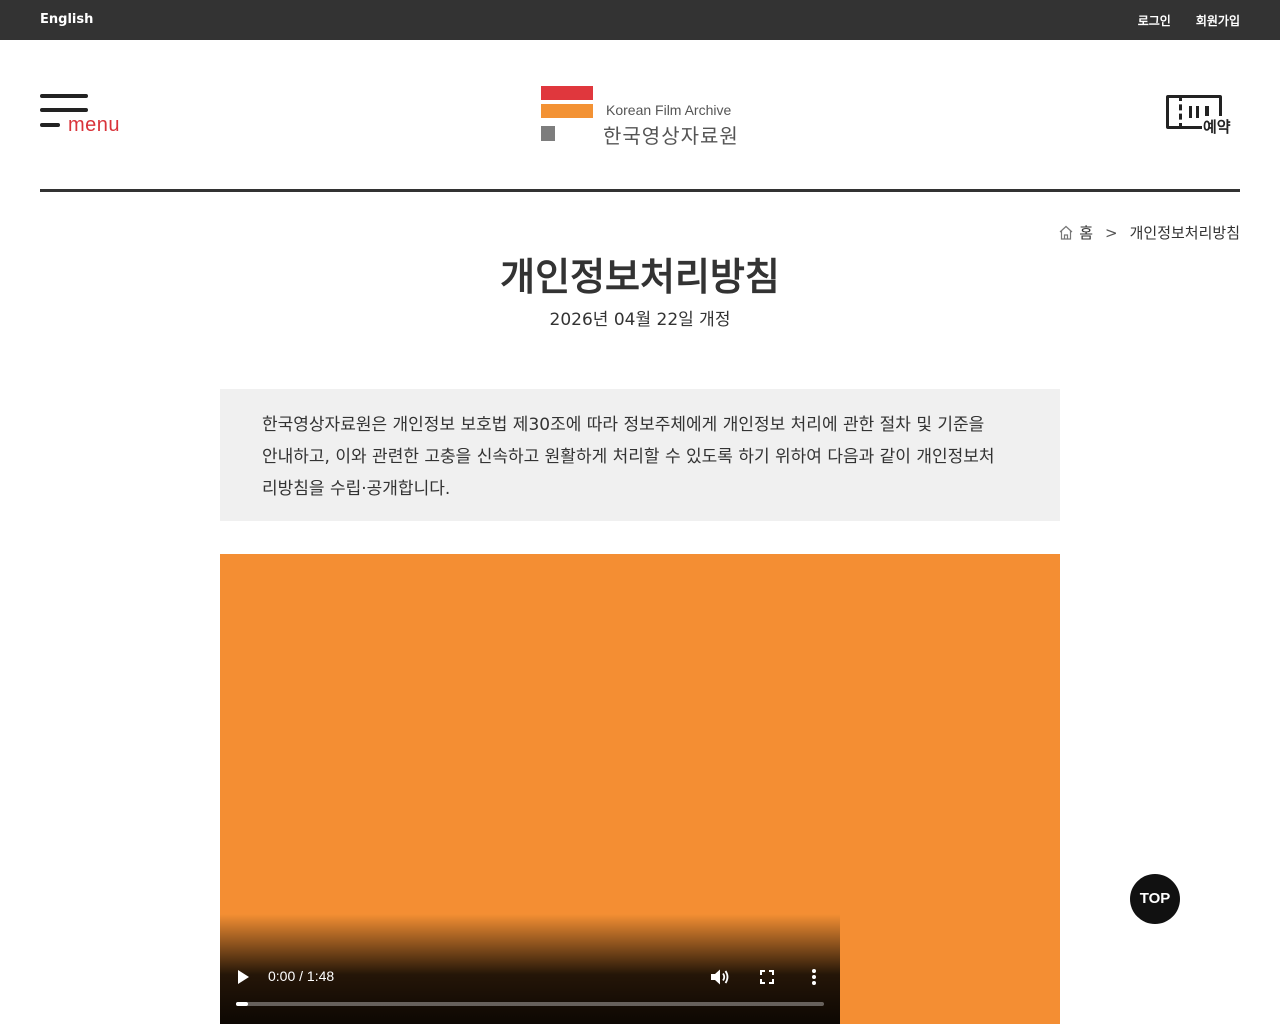  What do you see at coordinates (1154, 20) in the screenshot?
I see `login-link: 로그인` at bounding box center [1154, 20].